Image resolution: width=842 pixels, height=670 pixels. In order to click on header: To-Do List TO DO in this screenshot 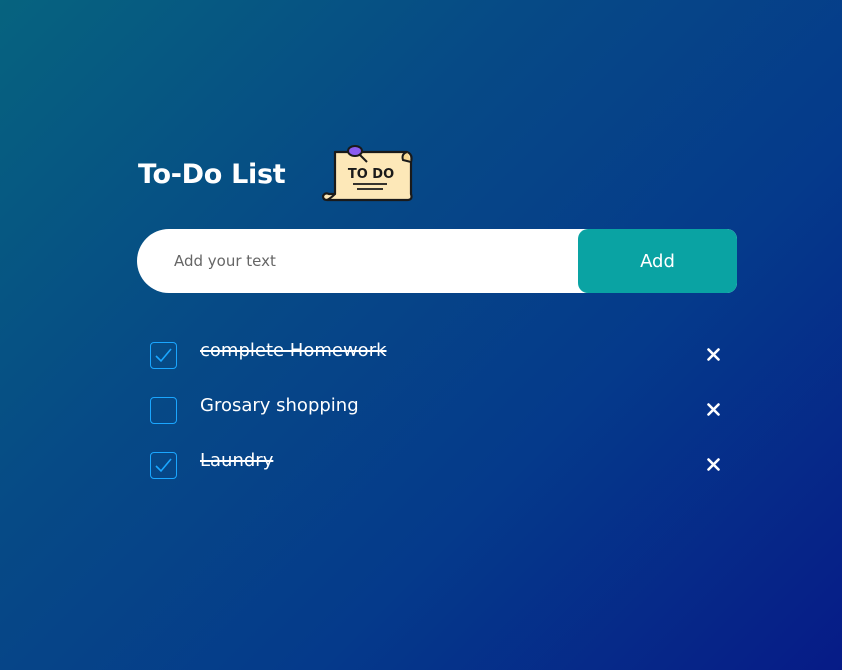, I will do `click(437, 174)`.